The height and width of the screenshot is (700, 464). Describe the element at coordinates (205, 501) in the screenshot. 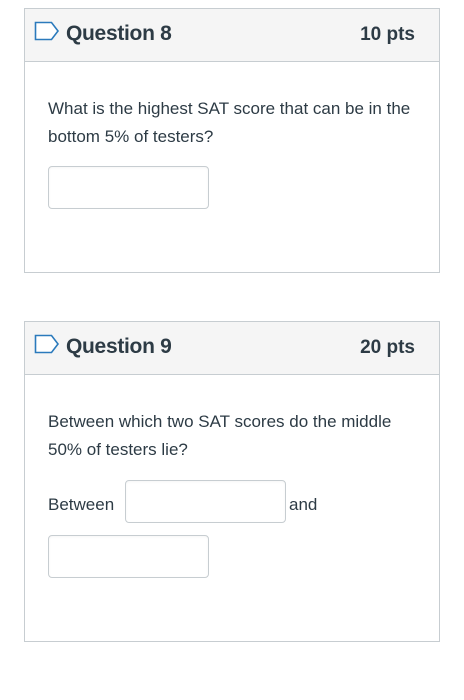

I see `lower-score-input` at that location.